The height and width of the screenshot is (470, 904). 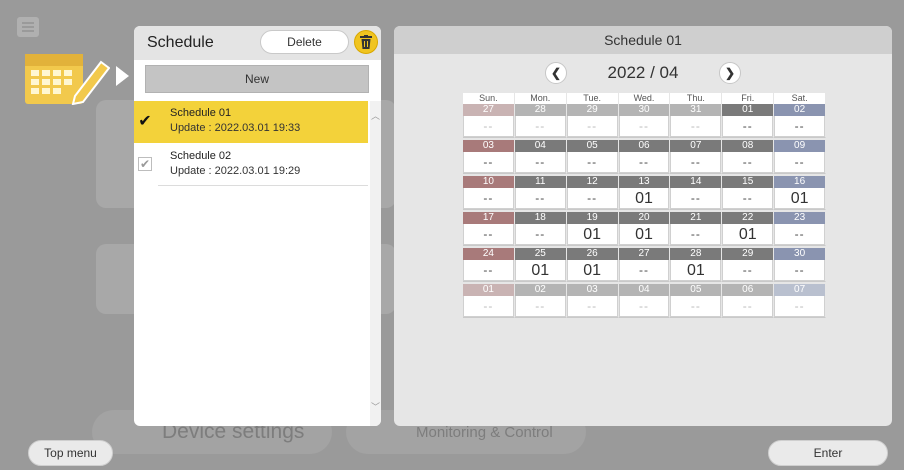 What do you see at coordinates (748, 229) in the screenshot?
I see `calendar-day: 22 01` at bounding box center [748, 229].